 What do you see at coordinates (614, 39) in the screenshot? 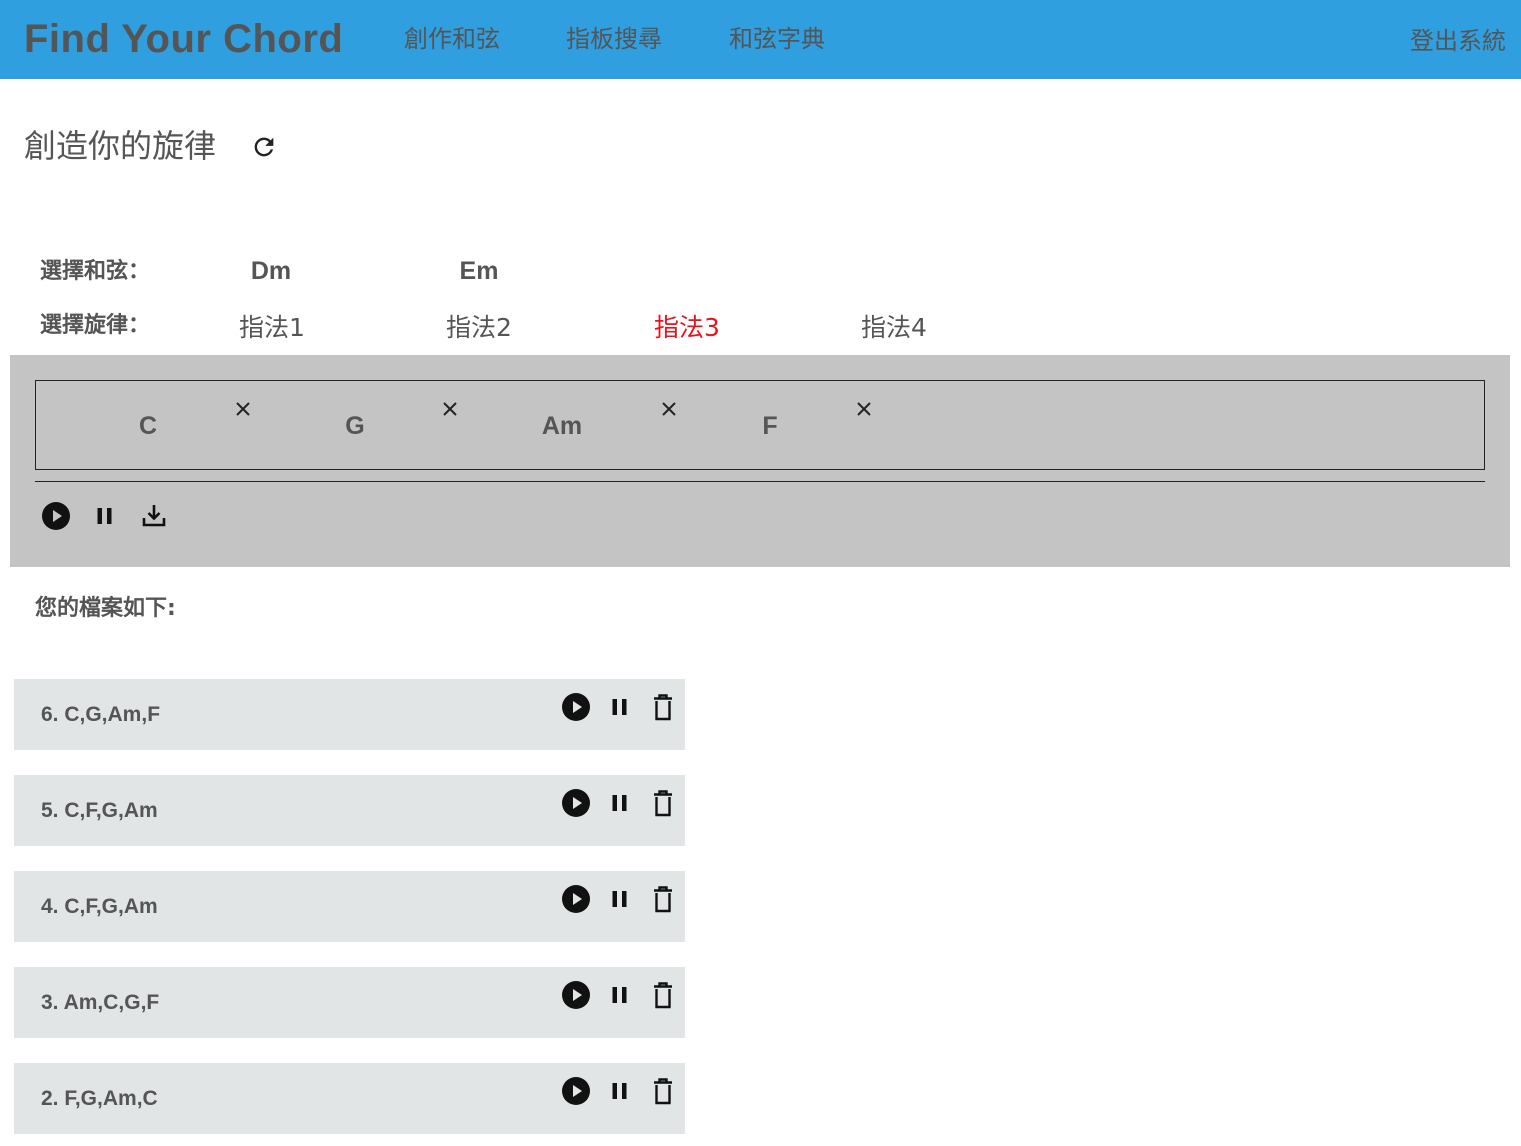
I see `nav-link-fretboard-search: 指板搜尋` at bounding box center [614, 39].